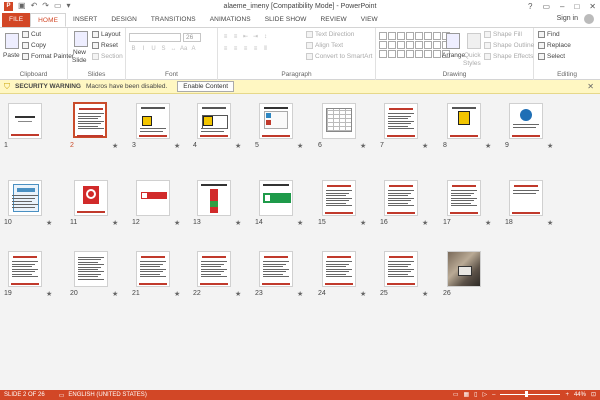 Image resolution: width=600 pixels, height=400 pixels. I want to click on redo-icon: ↷, so click(45, 6).